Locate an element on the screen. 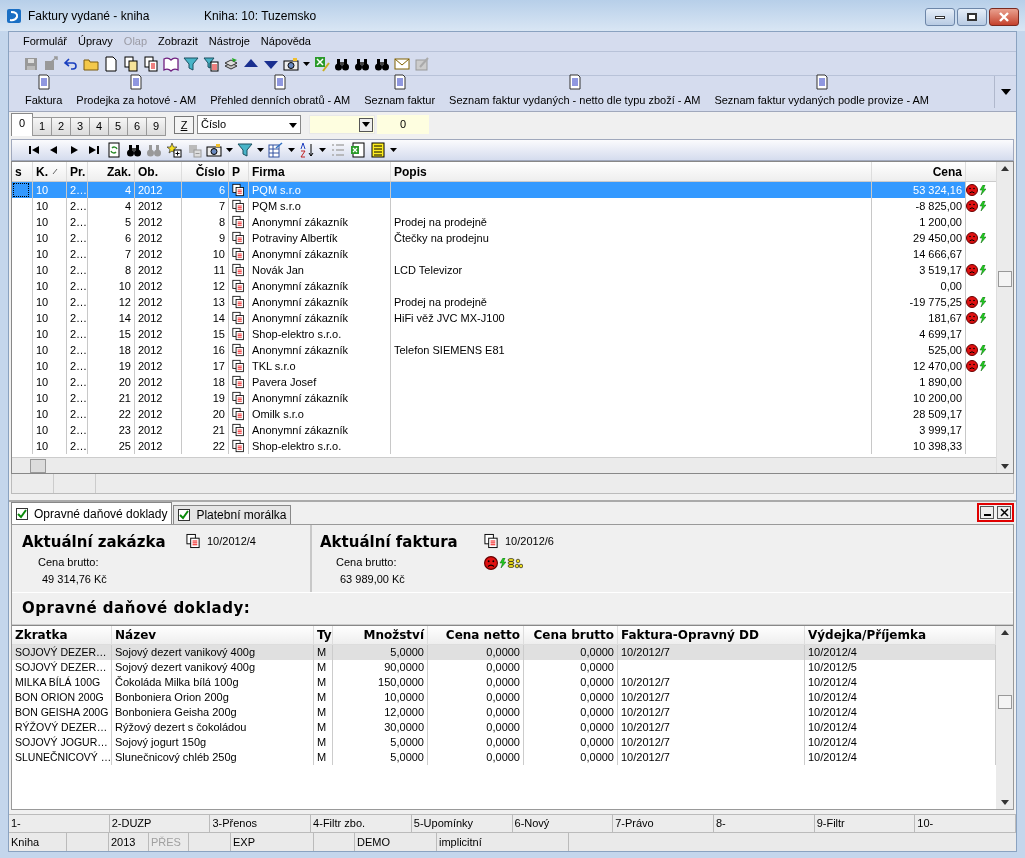  column-header: Výdejka/Příjemka is located at coordinates (867, 635).